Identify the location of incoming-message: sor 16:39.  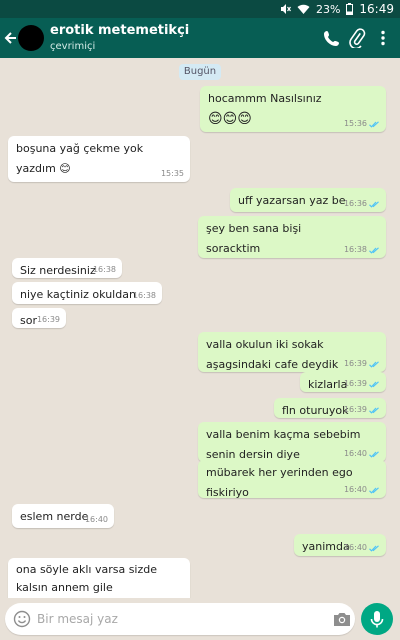
(39, 318).